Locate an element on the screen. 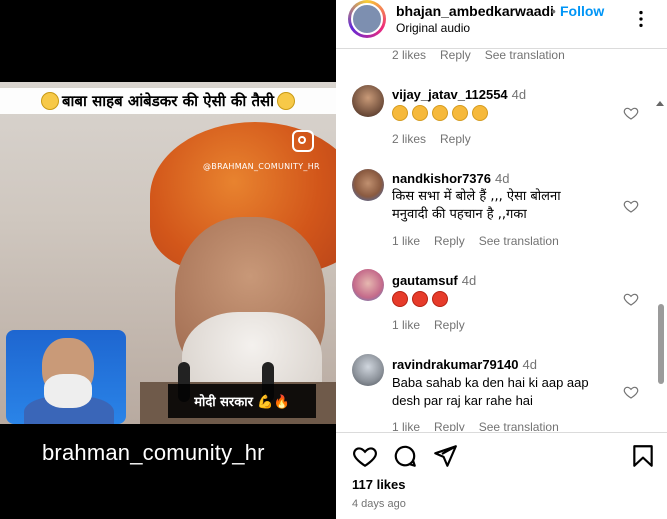 This screenshot has height=519, width=667. video-handle: brahman_comunity_hr is located at coordinates (153, 452).